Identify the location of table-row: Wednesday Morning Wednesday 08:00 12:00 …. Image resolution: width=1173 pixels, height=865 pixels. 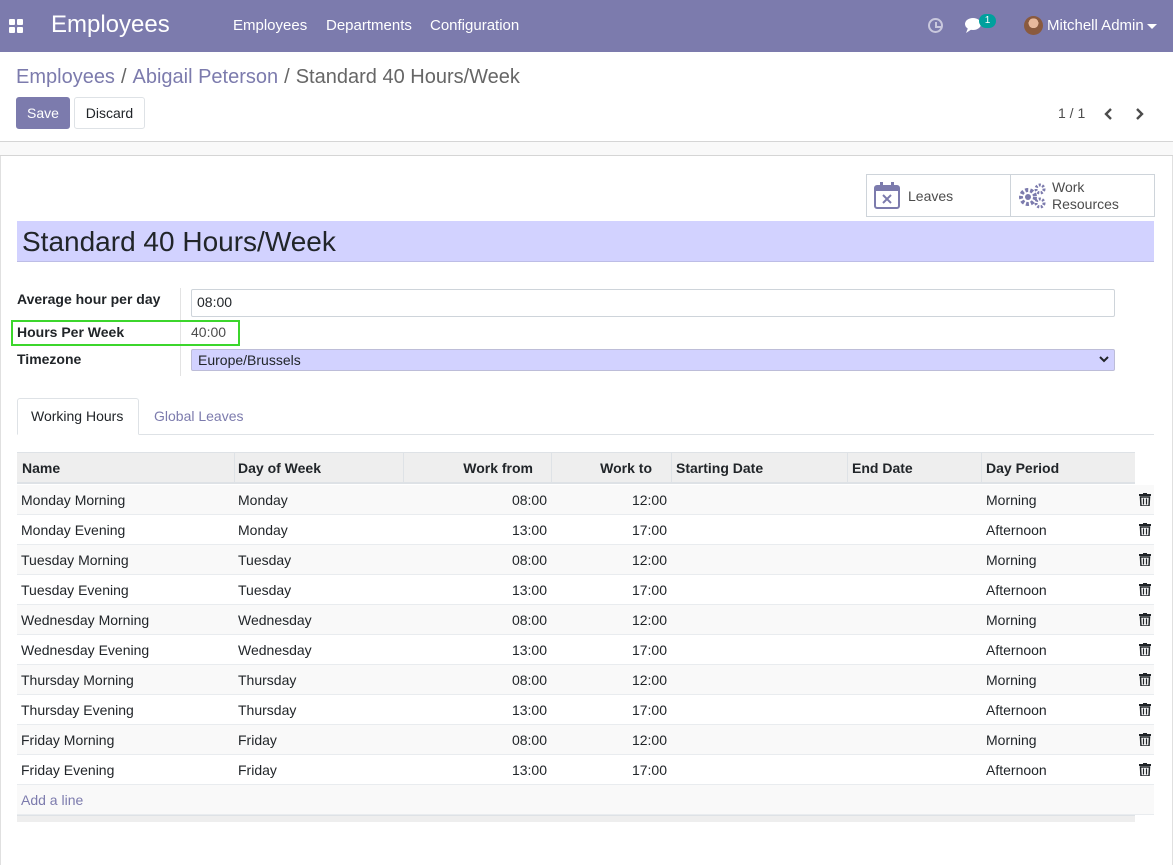
(585, 620).